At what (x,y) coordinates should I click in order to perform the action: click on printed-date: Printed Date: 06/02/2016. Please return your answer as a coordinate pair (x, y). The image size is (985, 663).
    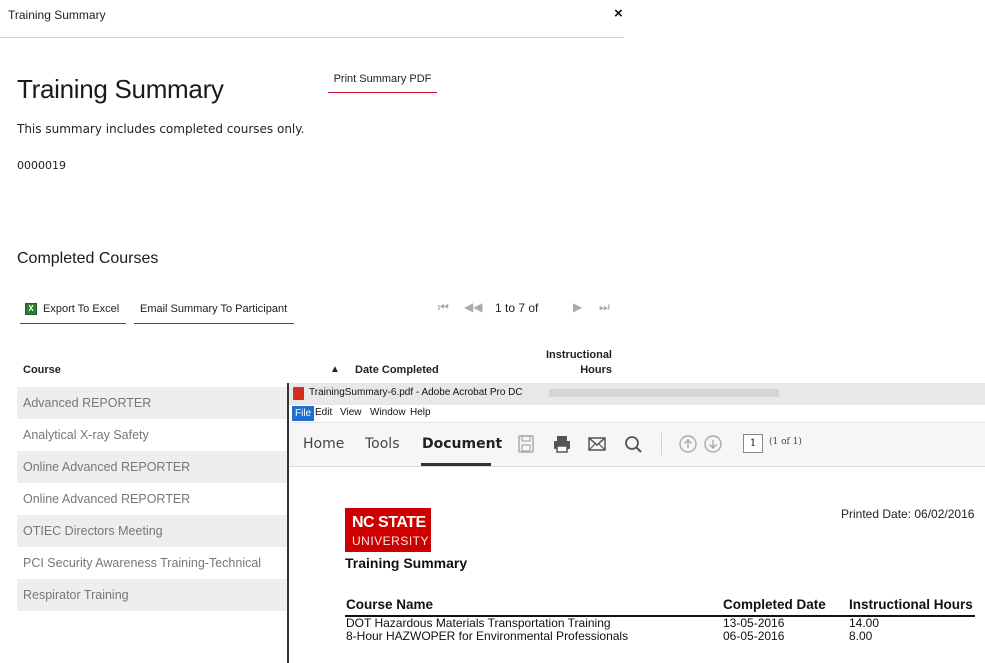
    Looking at the image, I should click on (908, 514).